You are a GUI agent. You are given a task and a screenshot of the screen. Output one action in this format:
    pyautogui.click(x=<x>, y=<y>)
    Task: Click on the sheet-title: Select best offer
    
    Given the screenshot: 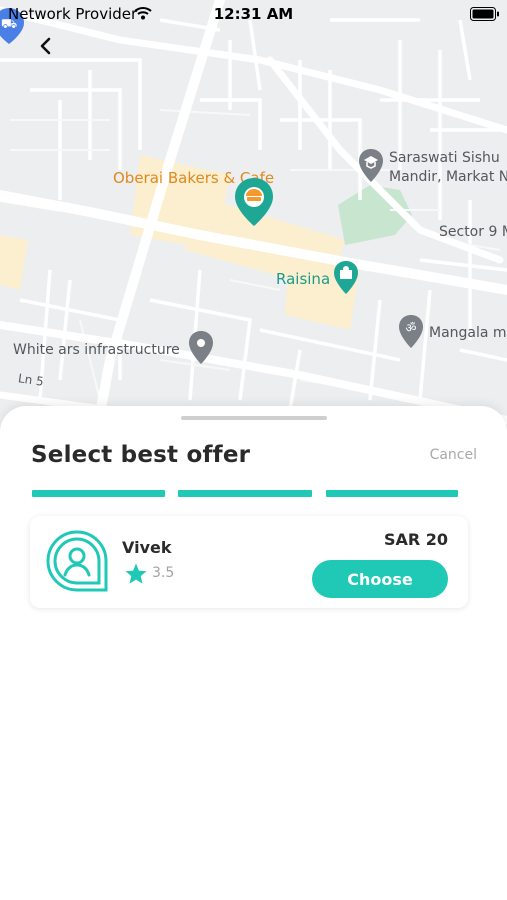 What is the action you would take?
    pyautogui.click(x=141, y=455)
    